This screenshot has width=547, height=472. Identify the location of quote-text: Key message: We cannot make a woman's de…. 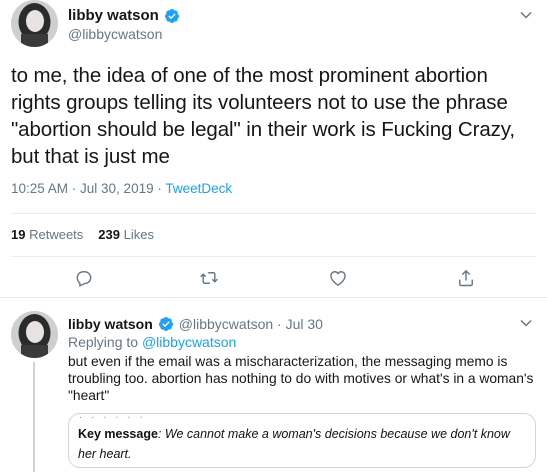
(304, 444).